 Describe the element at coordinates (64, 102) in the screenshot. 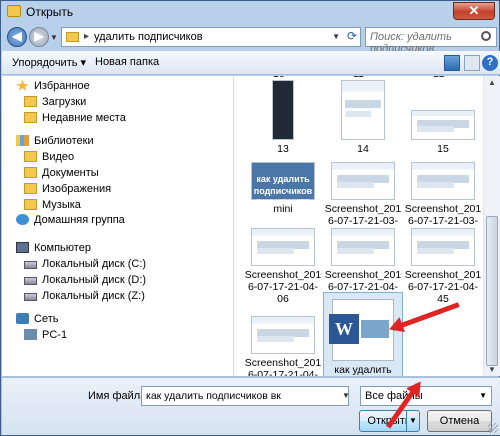

I see `sidebar-item-label: Загрузки` at that location.